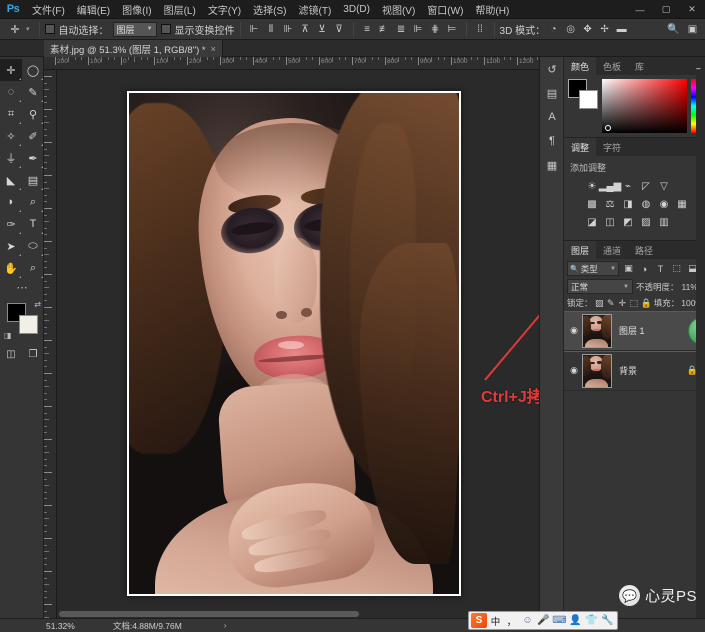 This screenshot has height=632, width=705. I want to click on tab-character: 字符, so click(612, 147).